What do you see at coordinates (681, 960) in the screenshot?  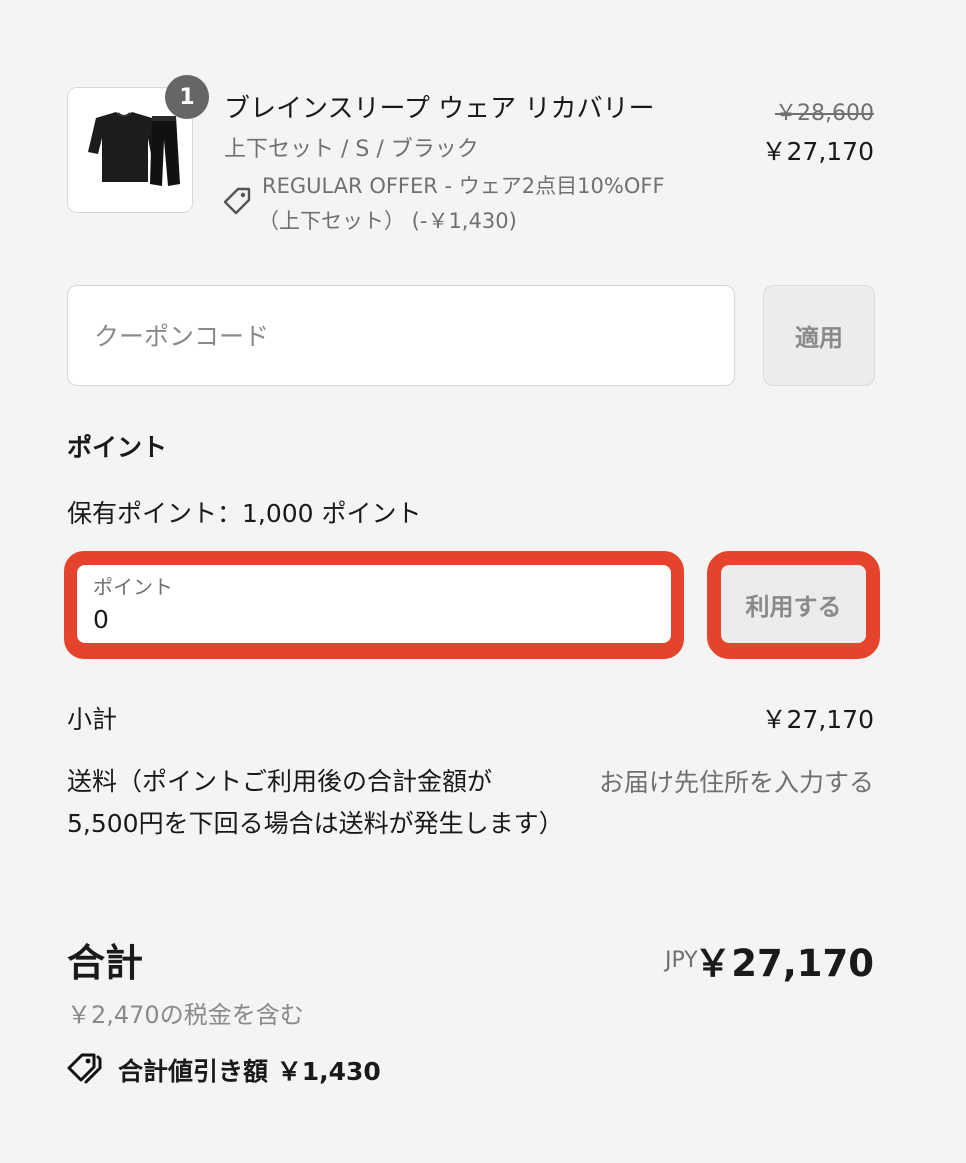 I see `currency-code: JPY` at bounding box center [681, 960].